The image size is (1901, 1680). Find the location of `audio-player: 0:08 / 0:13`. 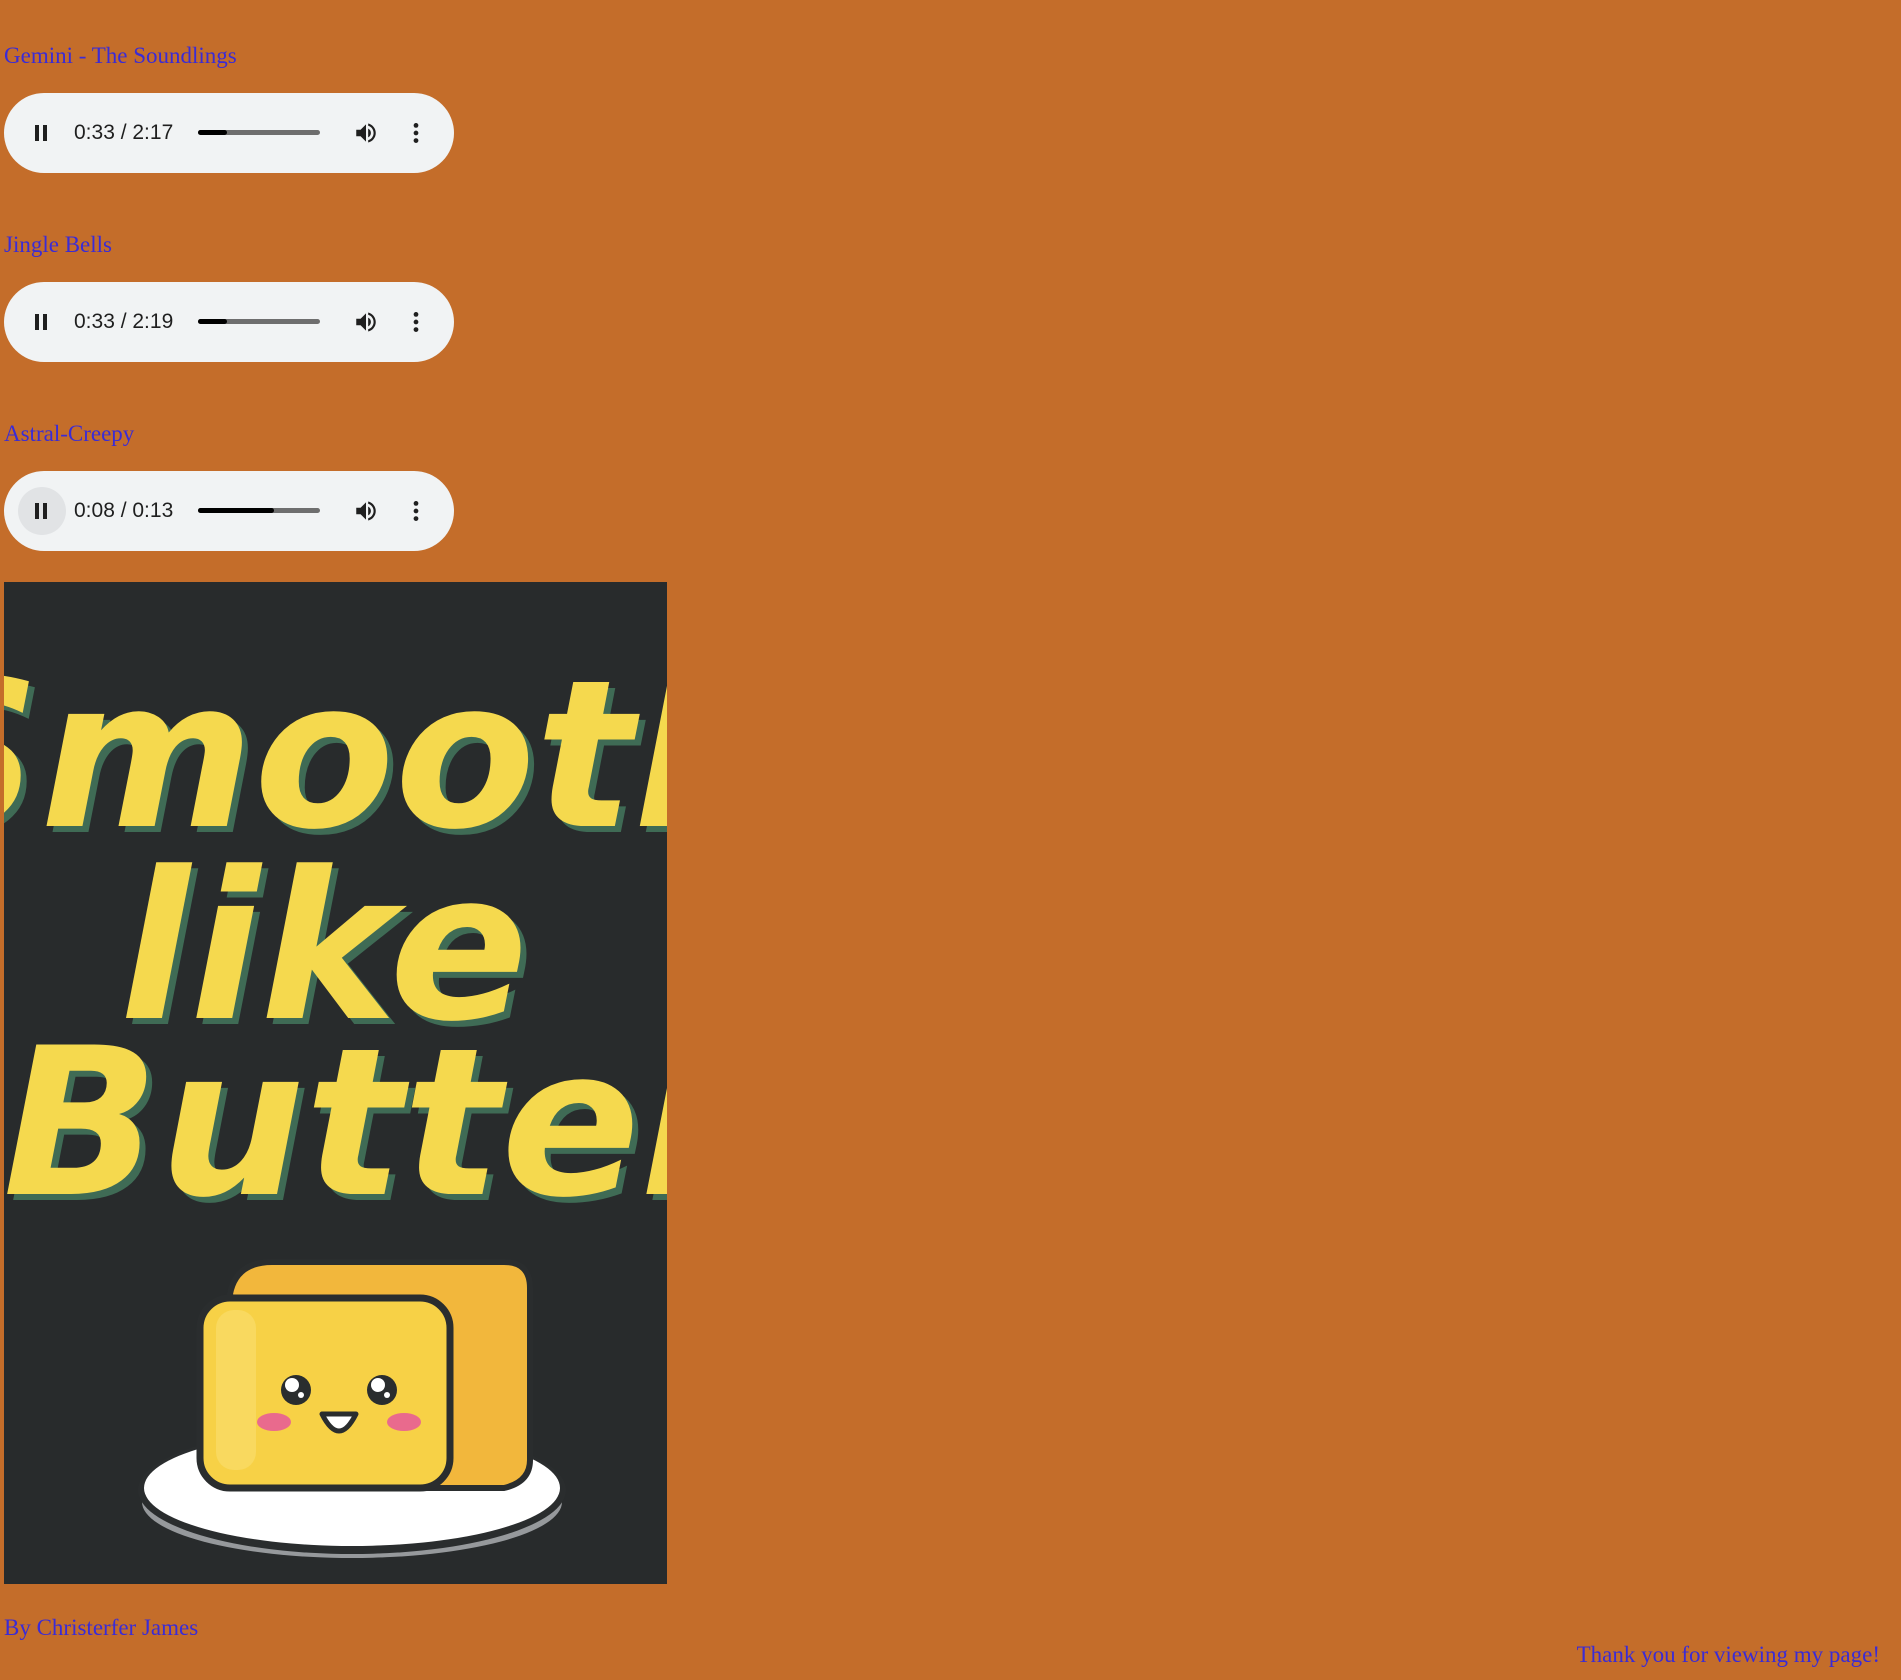

audio-player: 0:08 / 0:13 is located at coordinates (229, 511).